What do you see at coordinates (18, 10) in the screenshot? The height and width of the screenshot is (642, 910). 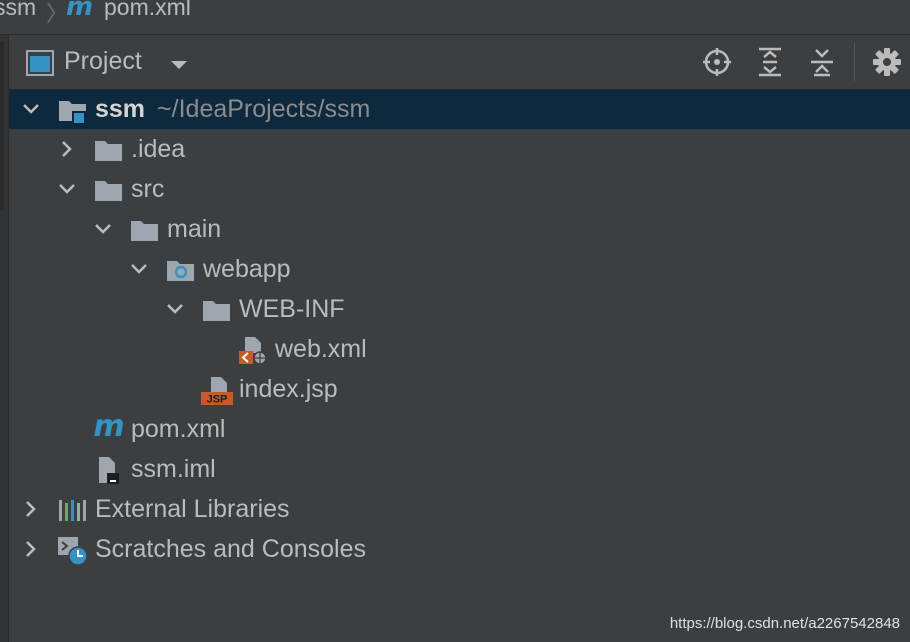 I see `breadcrumb-project: ssm` at bounding box center [18, 10].